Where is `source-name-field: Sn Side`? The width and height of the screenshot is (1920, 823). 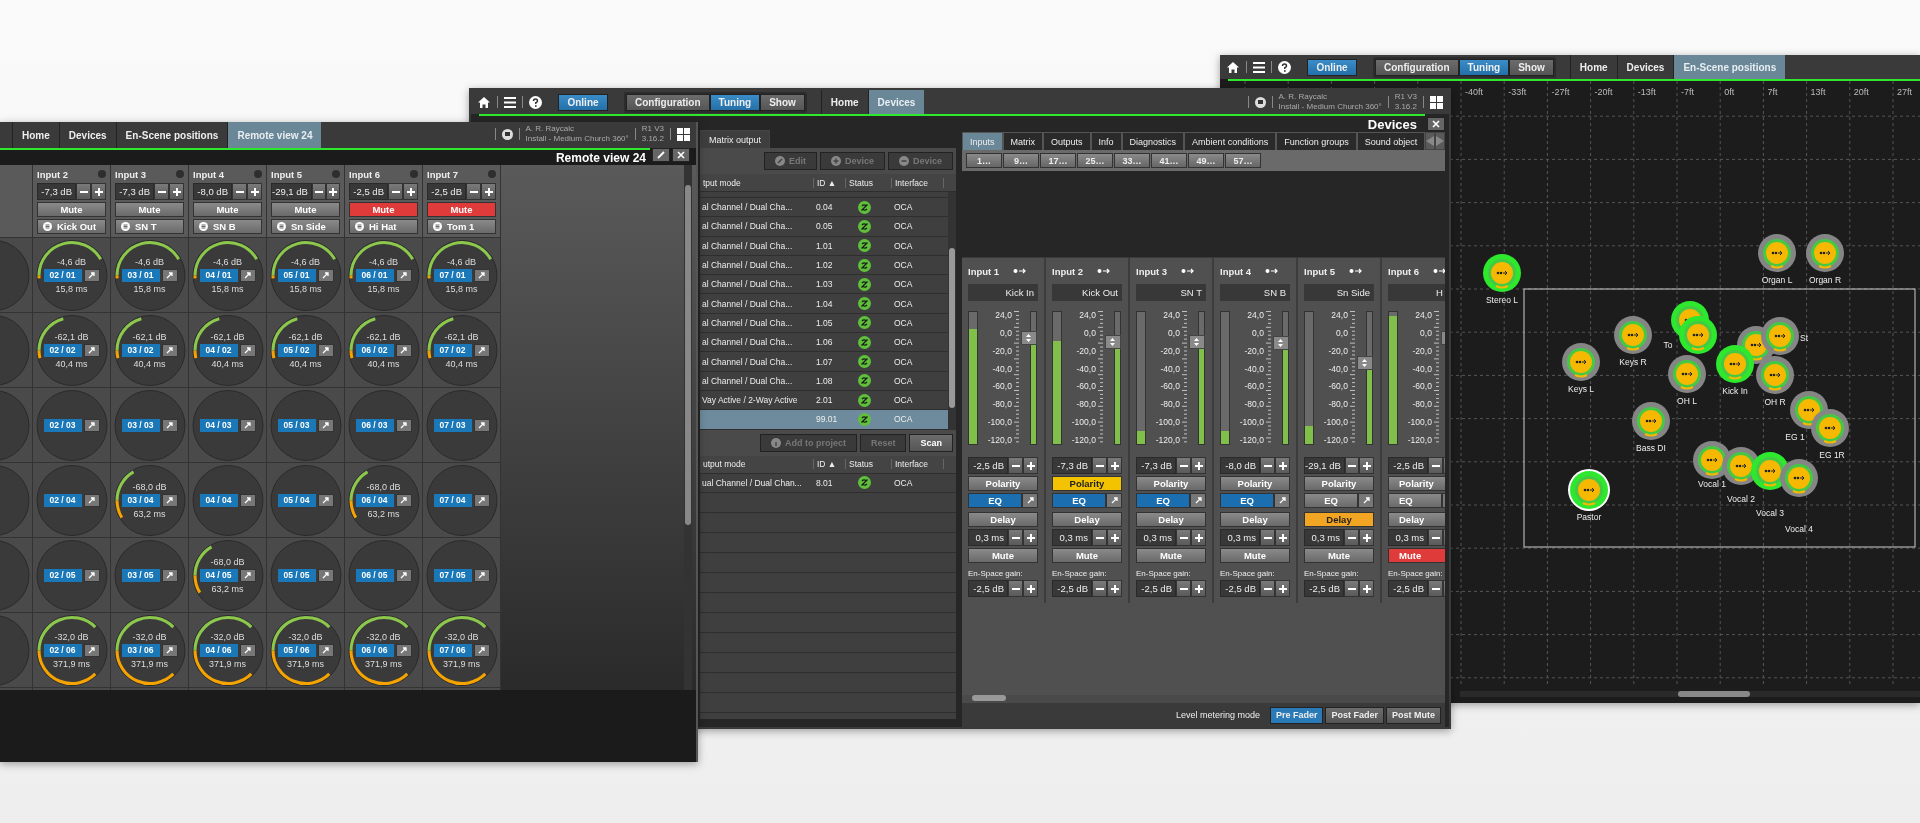
source-name-field: Sn Side is located at coordinates (1339, 292).